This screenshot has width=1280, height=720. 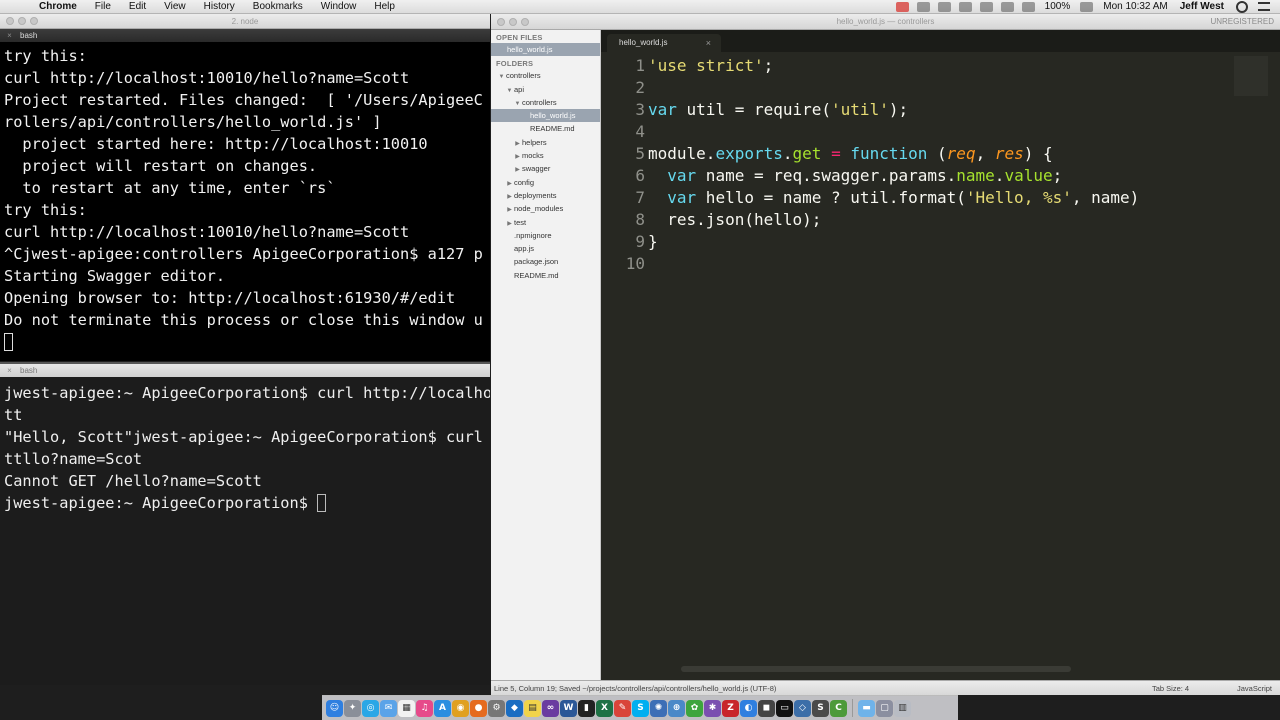 What do you see at coordinates (708, 43) in the screenshot?
I see `close-tab-icon: ×` at bounding box center [708, 43].